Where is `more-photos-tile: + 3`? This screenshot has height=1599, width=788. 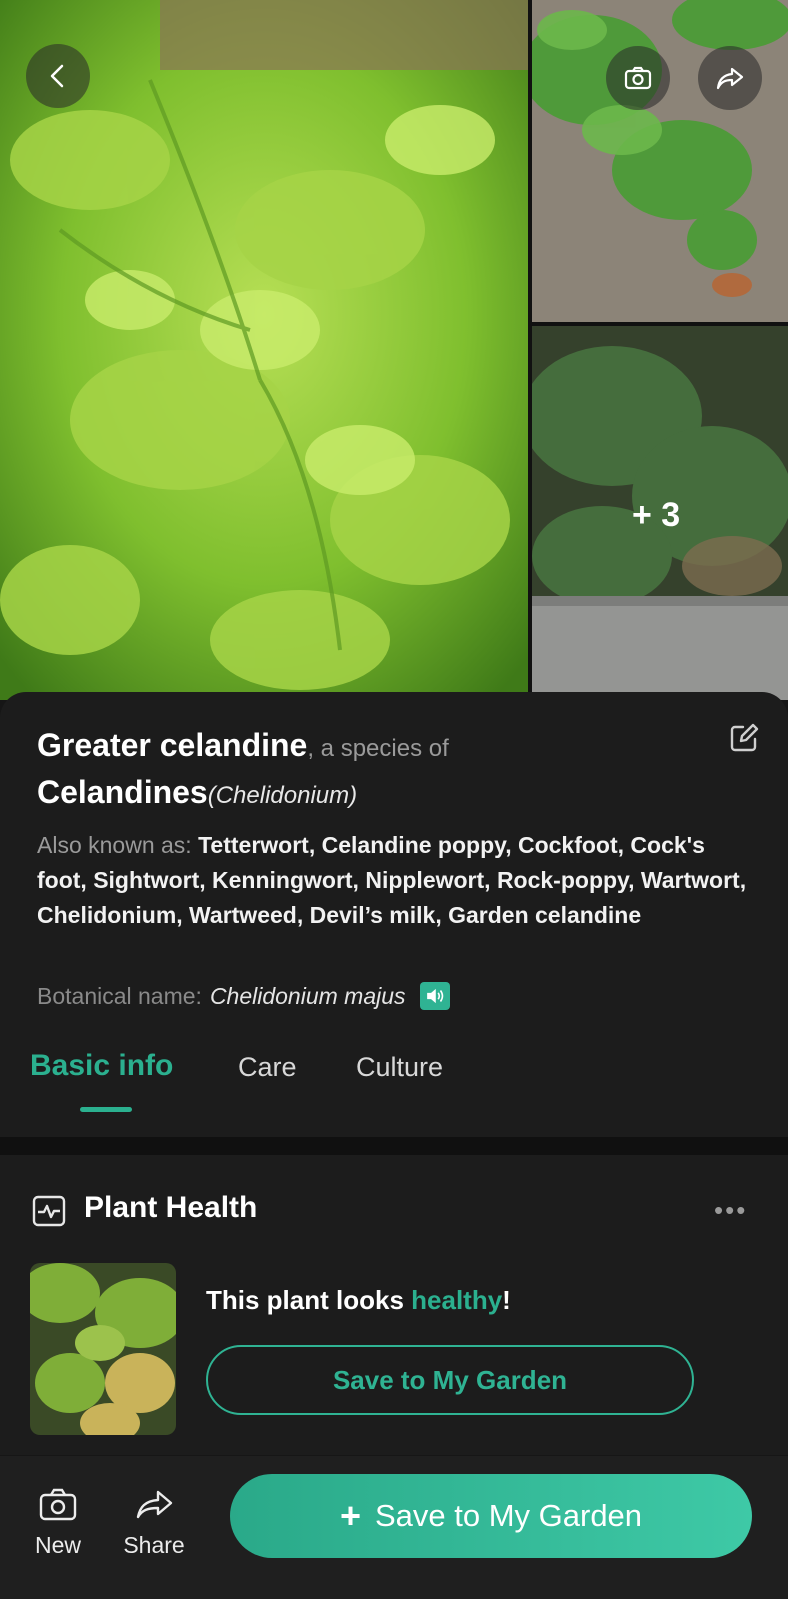 more-photos-tile: + 3 is located at coordinates (660, 513).